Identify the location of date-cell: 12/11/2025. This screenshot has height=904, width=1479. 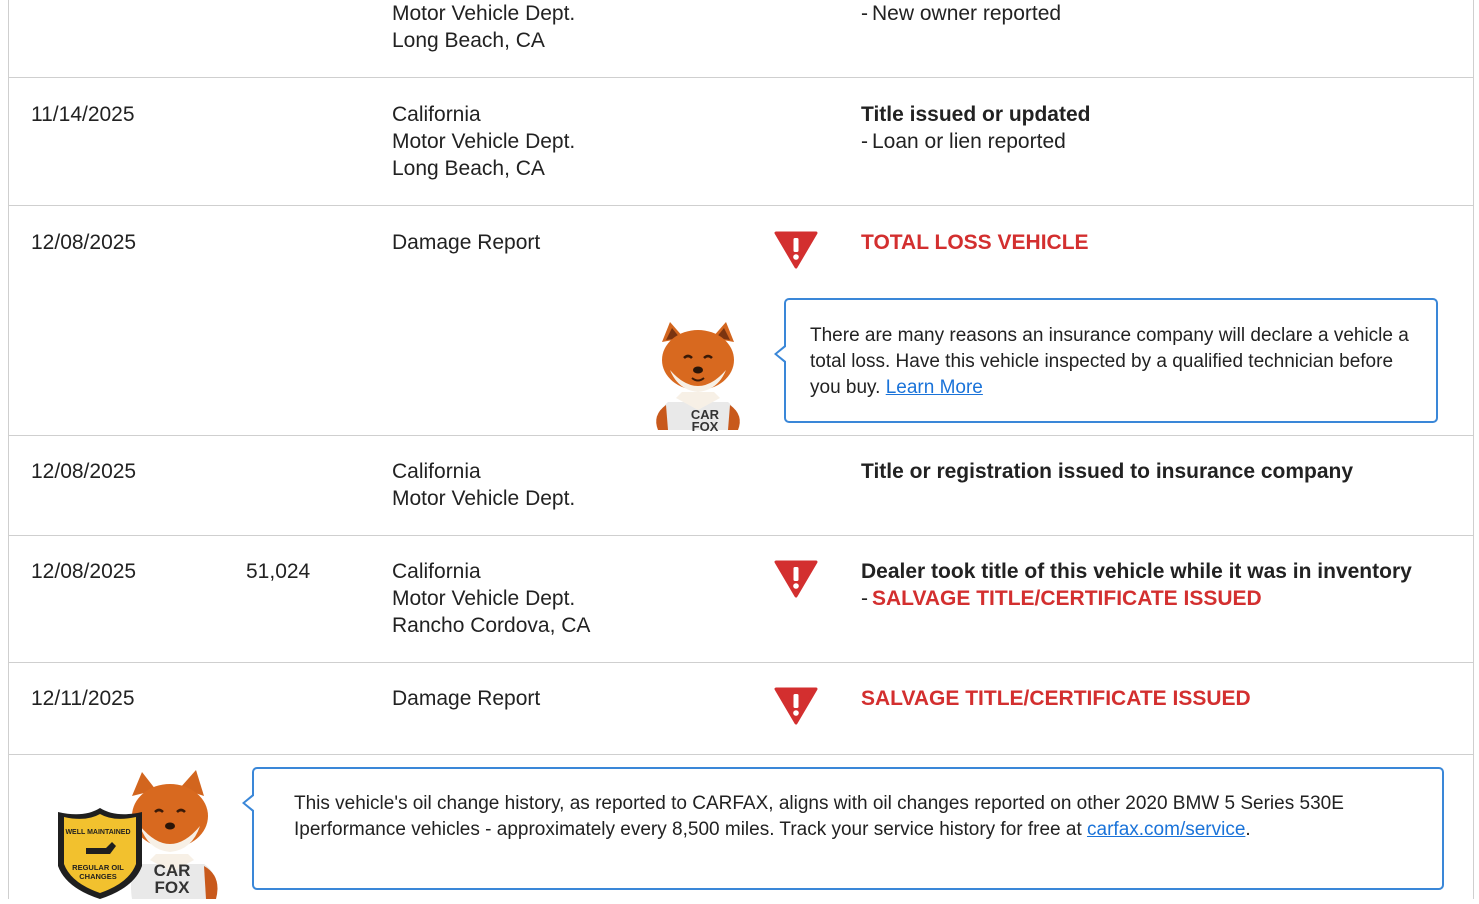
(83, 698).